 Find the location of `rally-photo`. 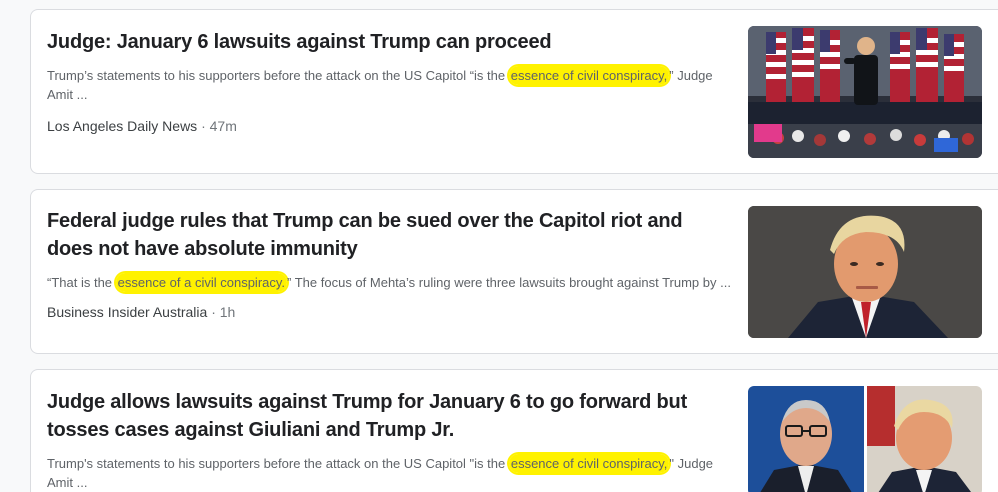

rally-photo is located at coordinates (865, 92).